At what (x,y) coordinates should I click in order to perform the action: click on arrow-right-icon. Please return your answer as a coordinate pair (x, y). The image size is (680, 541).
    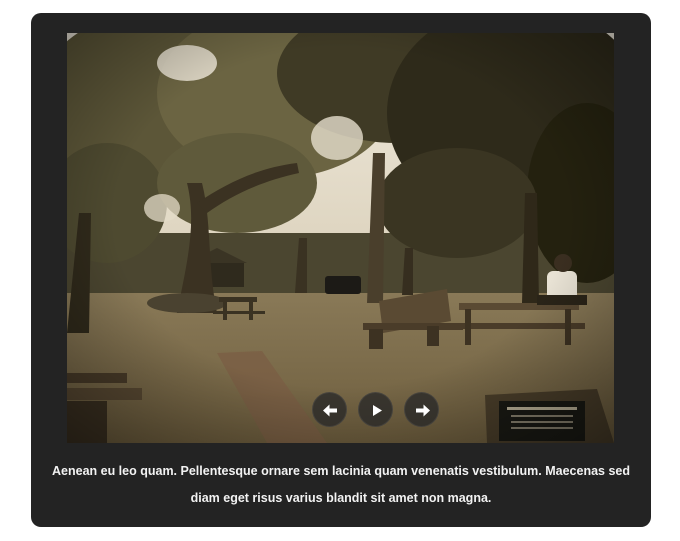
    Looking at the image, I should click on (423, 410).